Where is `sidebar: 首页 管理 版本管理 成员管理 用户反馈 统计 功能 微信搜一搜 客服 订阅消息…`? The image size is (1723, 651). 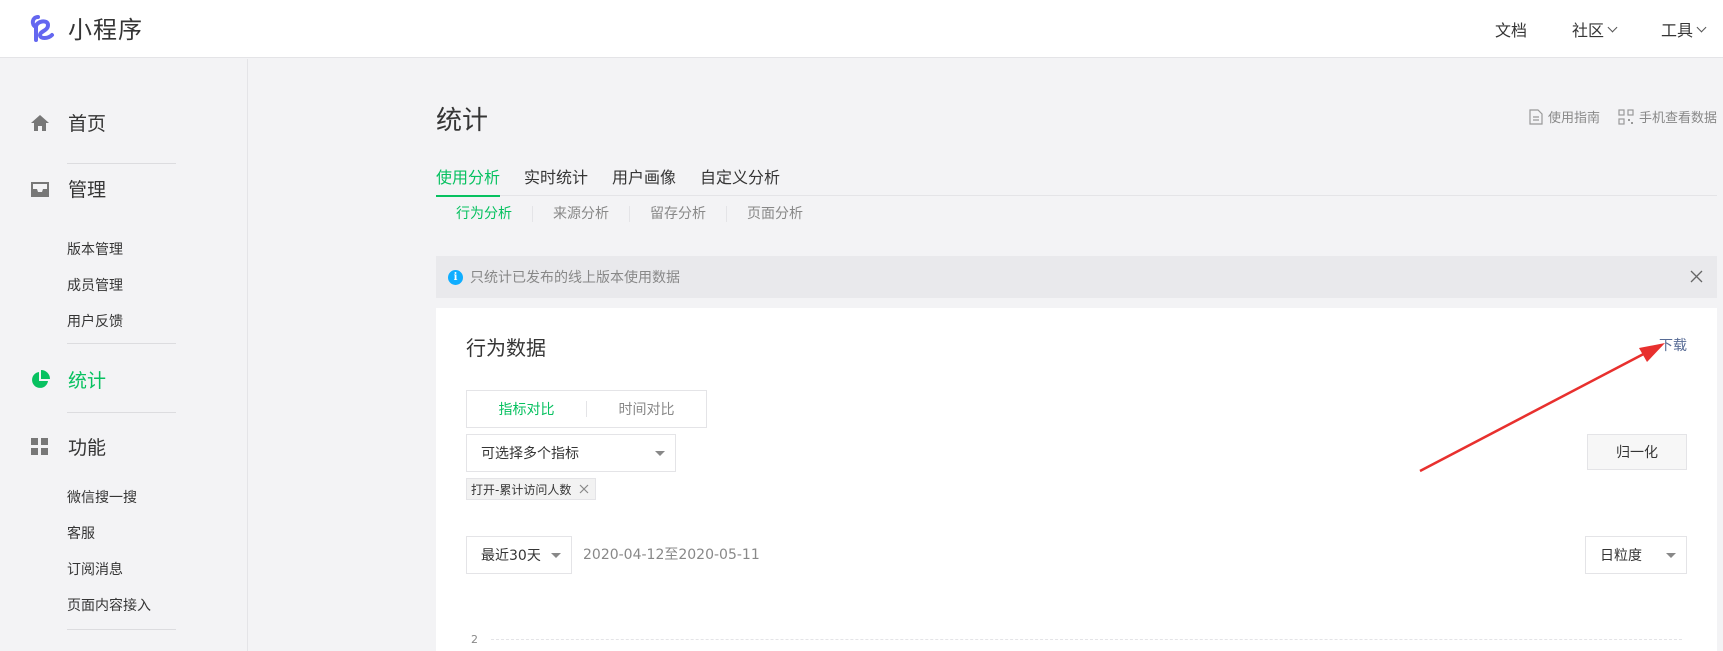
sidebar: 首页 管理 版本管理 成员管理 用户反馈 统计 功能 微信搜一搜 客服 订阅消息… is located at coordinates (124, 355).